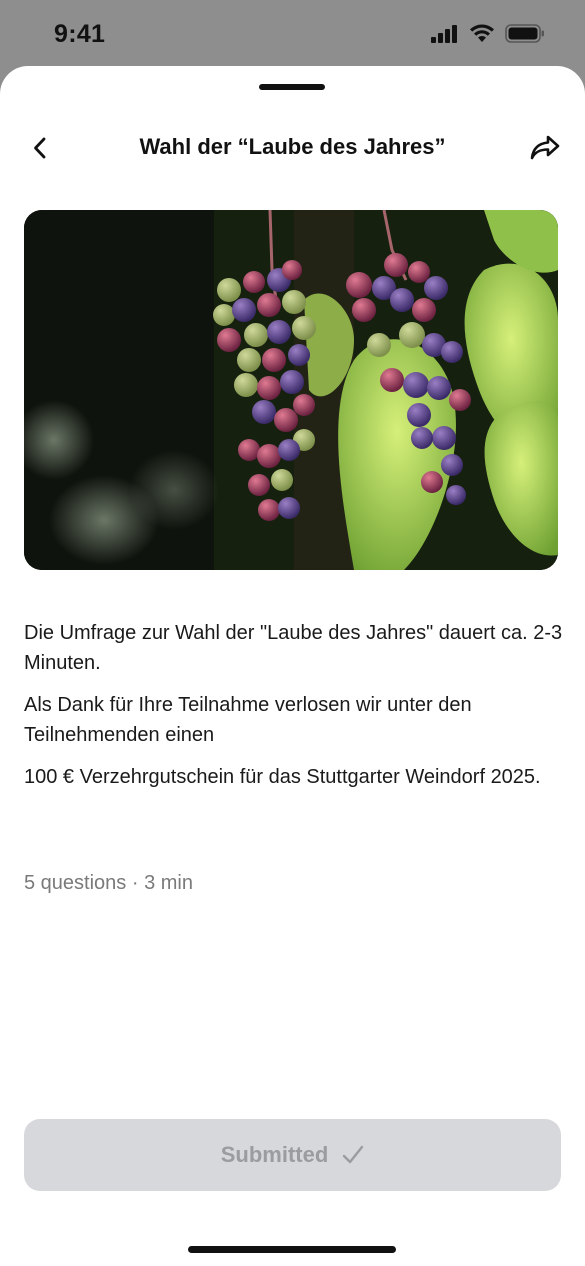  I want to click on home-indicator, so click(292, 1249).